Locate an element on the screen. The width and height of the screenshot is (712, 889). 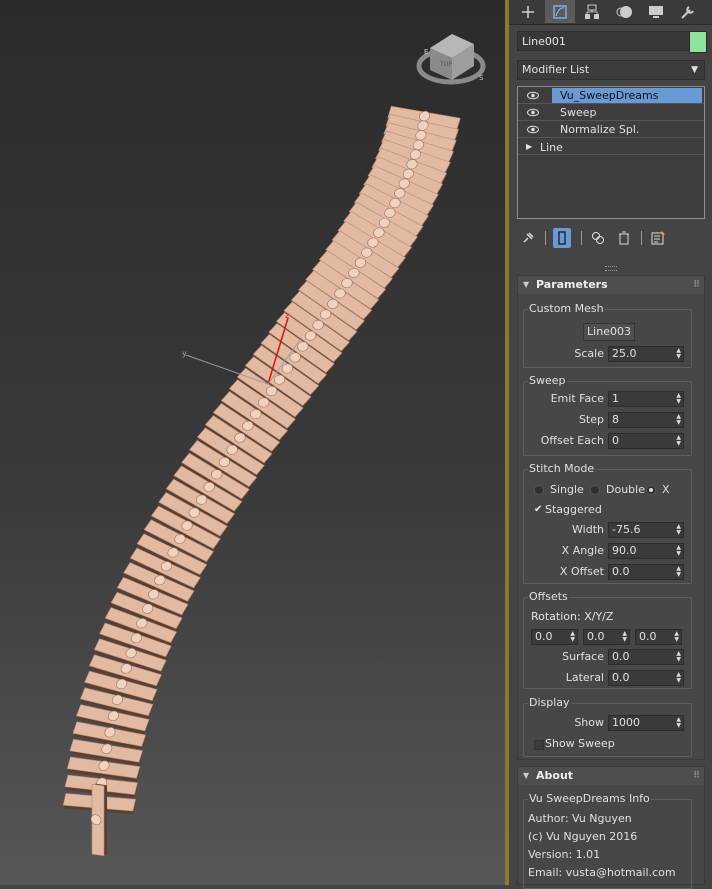
about-rollout-header: ▼ About ⠿ is located at coordinates (611, 776).